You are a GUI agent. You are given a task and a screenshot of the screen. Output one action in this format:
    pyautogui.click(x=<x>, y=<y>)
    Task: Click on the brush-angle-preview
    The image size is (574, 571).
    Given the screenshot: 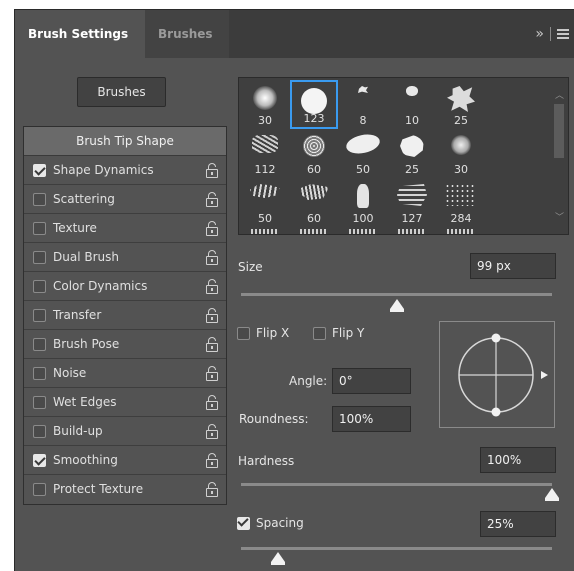 What is the action you would take?
    pyautogui.click(x=497, y=374)
    